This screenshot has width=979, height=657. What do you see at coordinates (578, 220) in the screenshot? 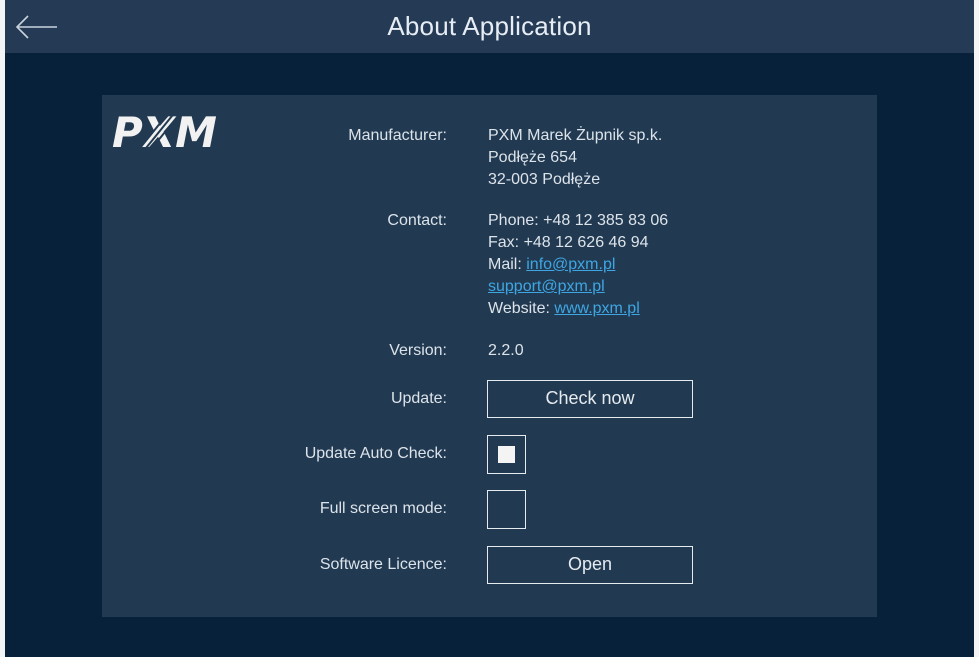
I see `contact-phone: Phone: +48 12 385 83 06` at bounding box center [578, 220].